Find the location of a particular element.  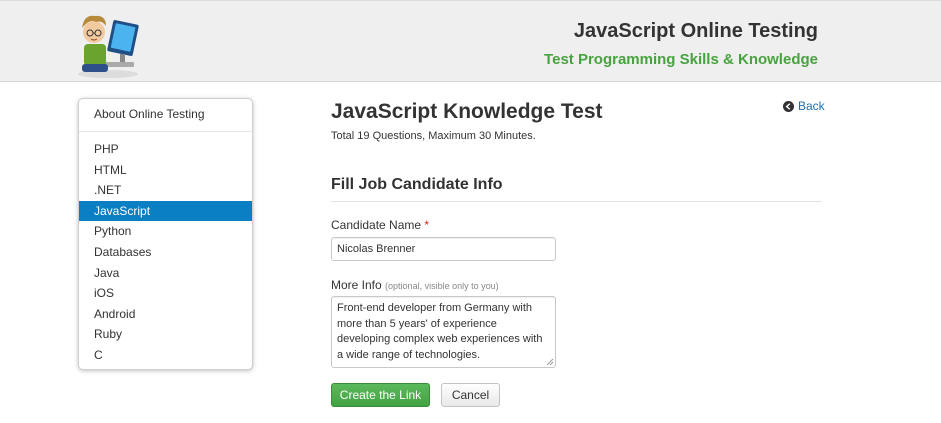

developer-mascot-icon is located at coordinates (108, 46).